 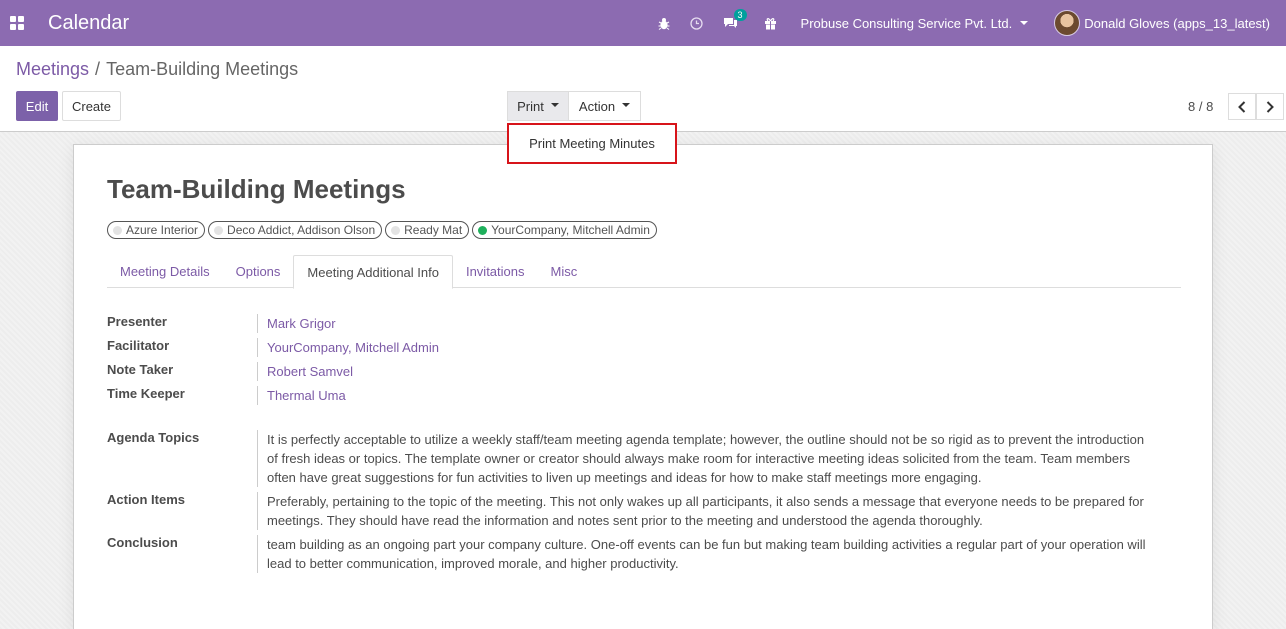 I want to click on field-label: Conclusion, so click(x=142, y=542).